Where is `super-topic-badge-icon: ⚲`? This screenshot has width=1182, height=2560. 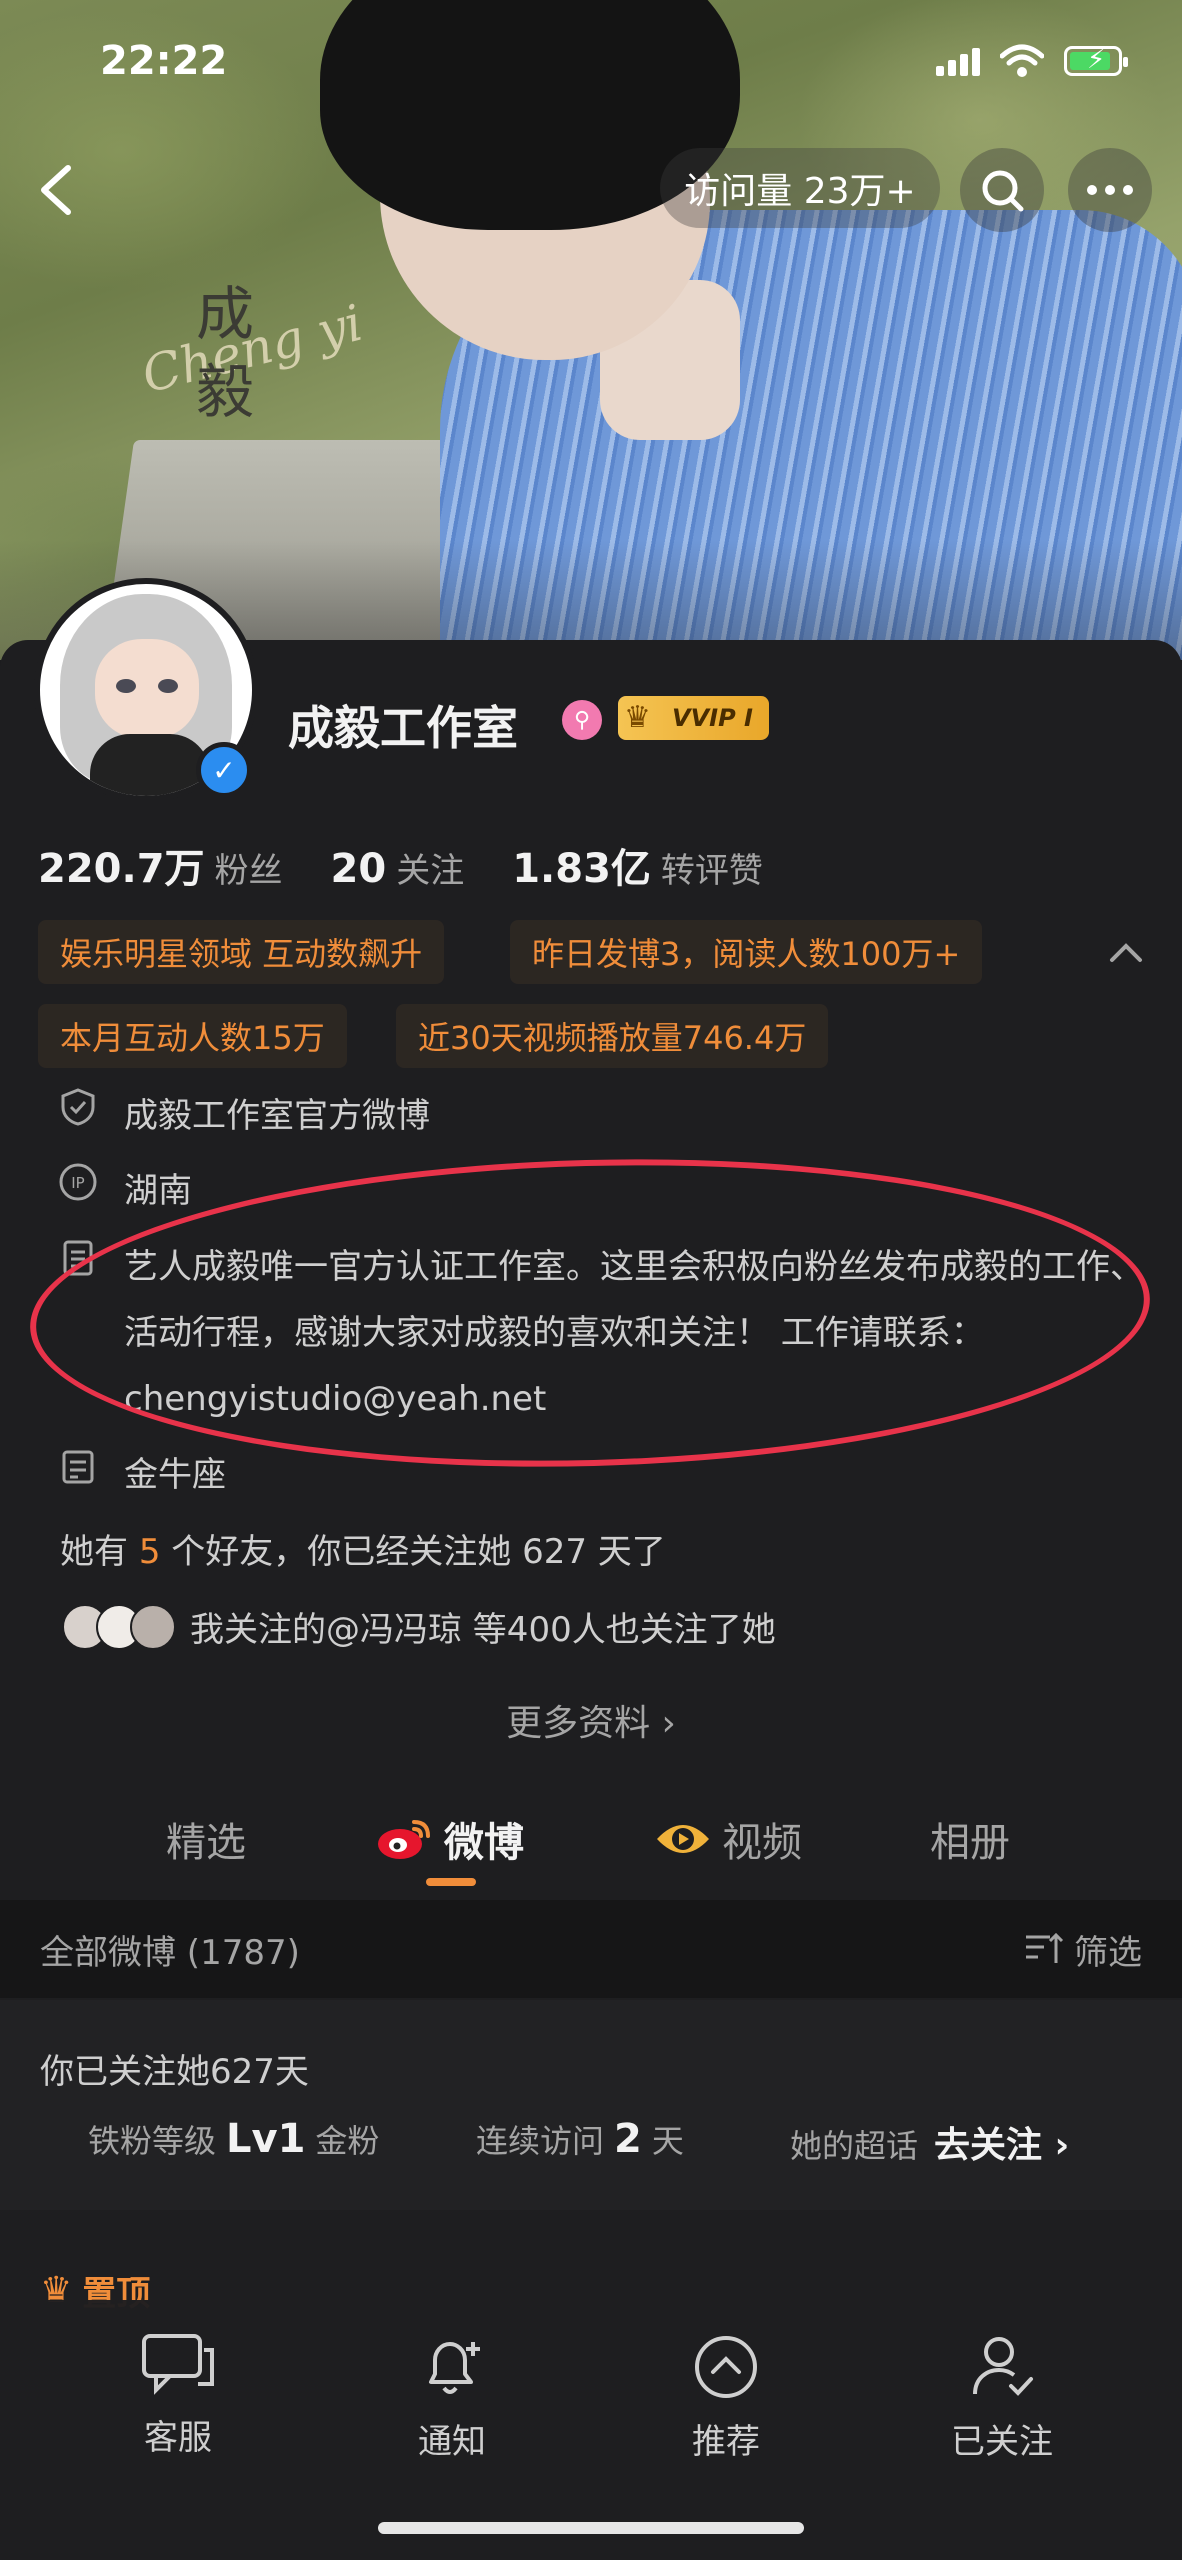
super-topic-badge-icon: ⚲ is located at coordinates (582, 720).